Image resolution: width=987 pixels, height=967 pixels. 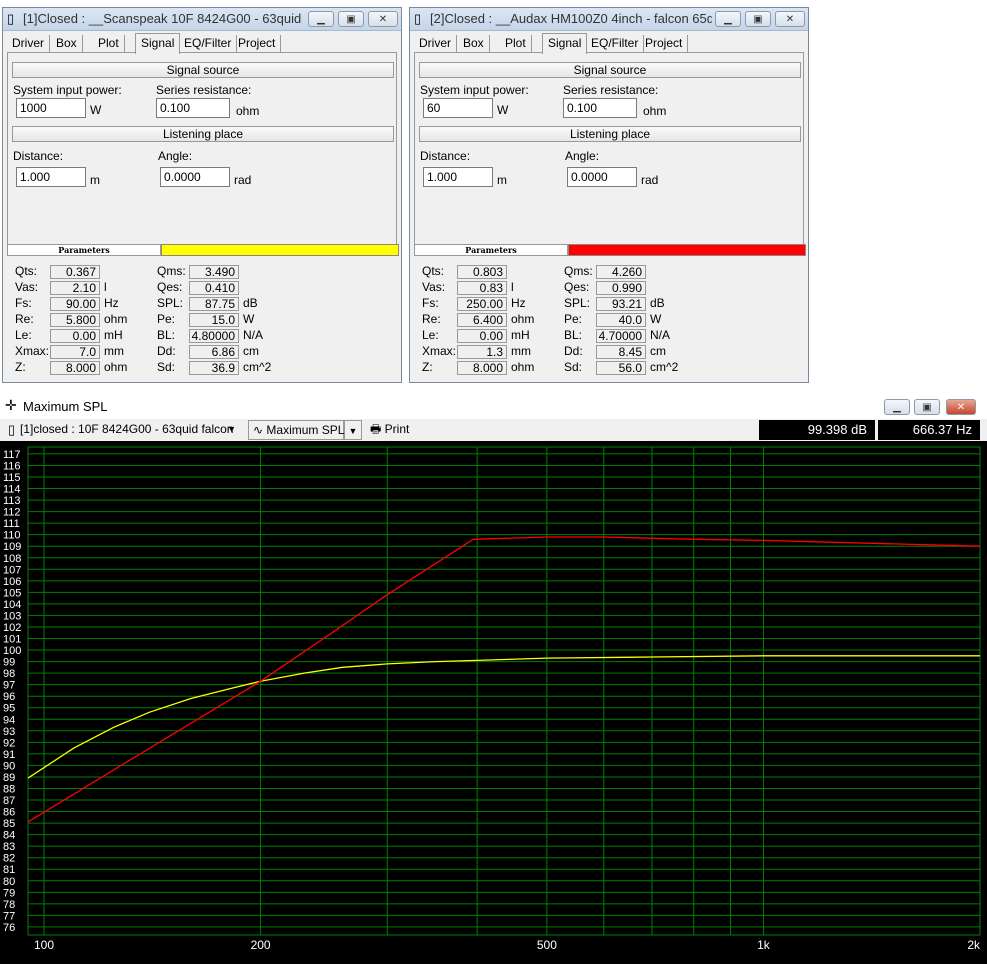 What do you see at coordinates (12, 651) in the screenshot?
I see `y-tick-label: 100` at bounding box center [12, 651].